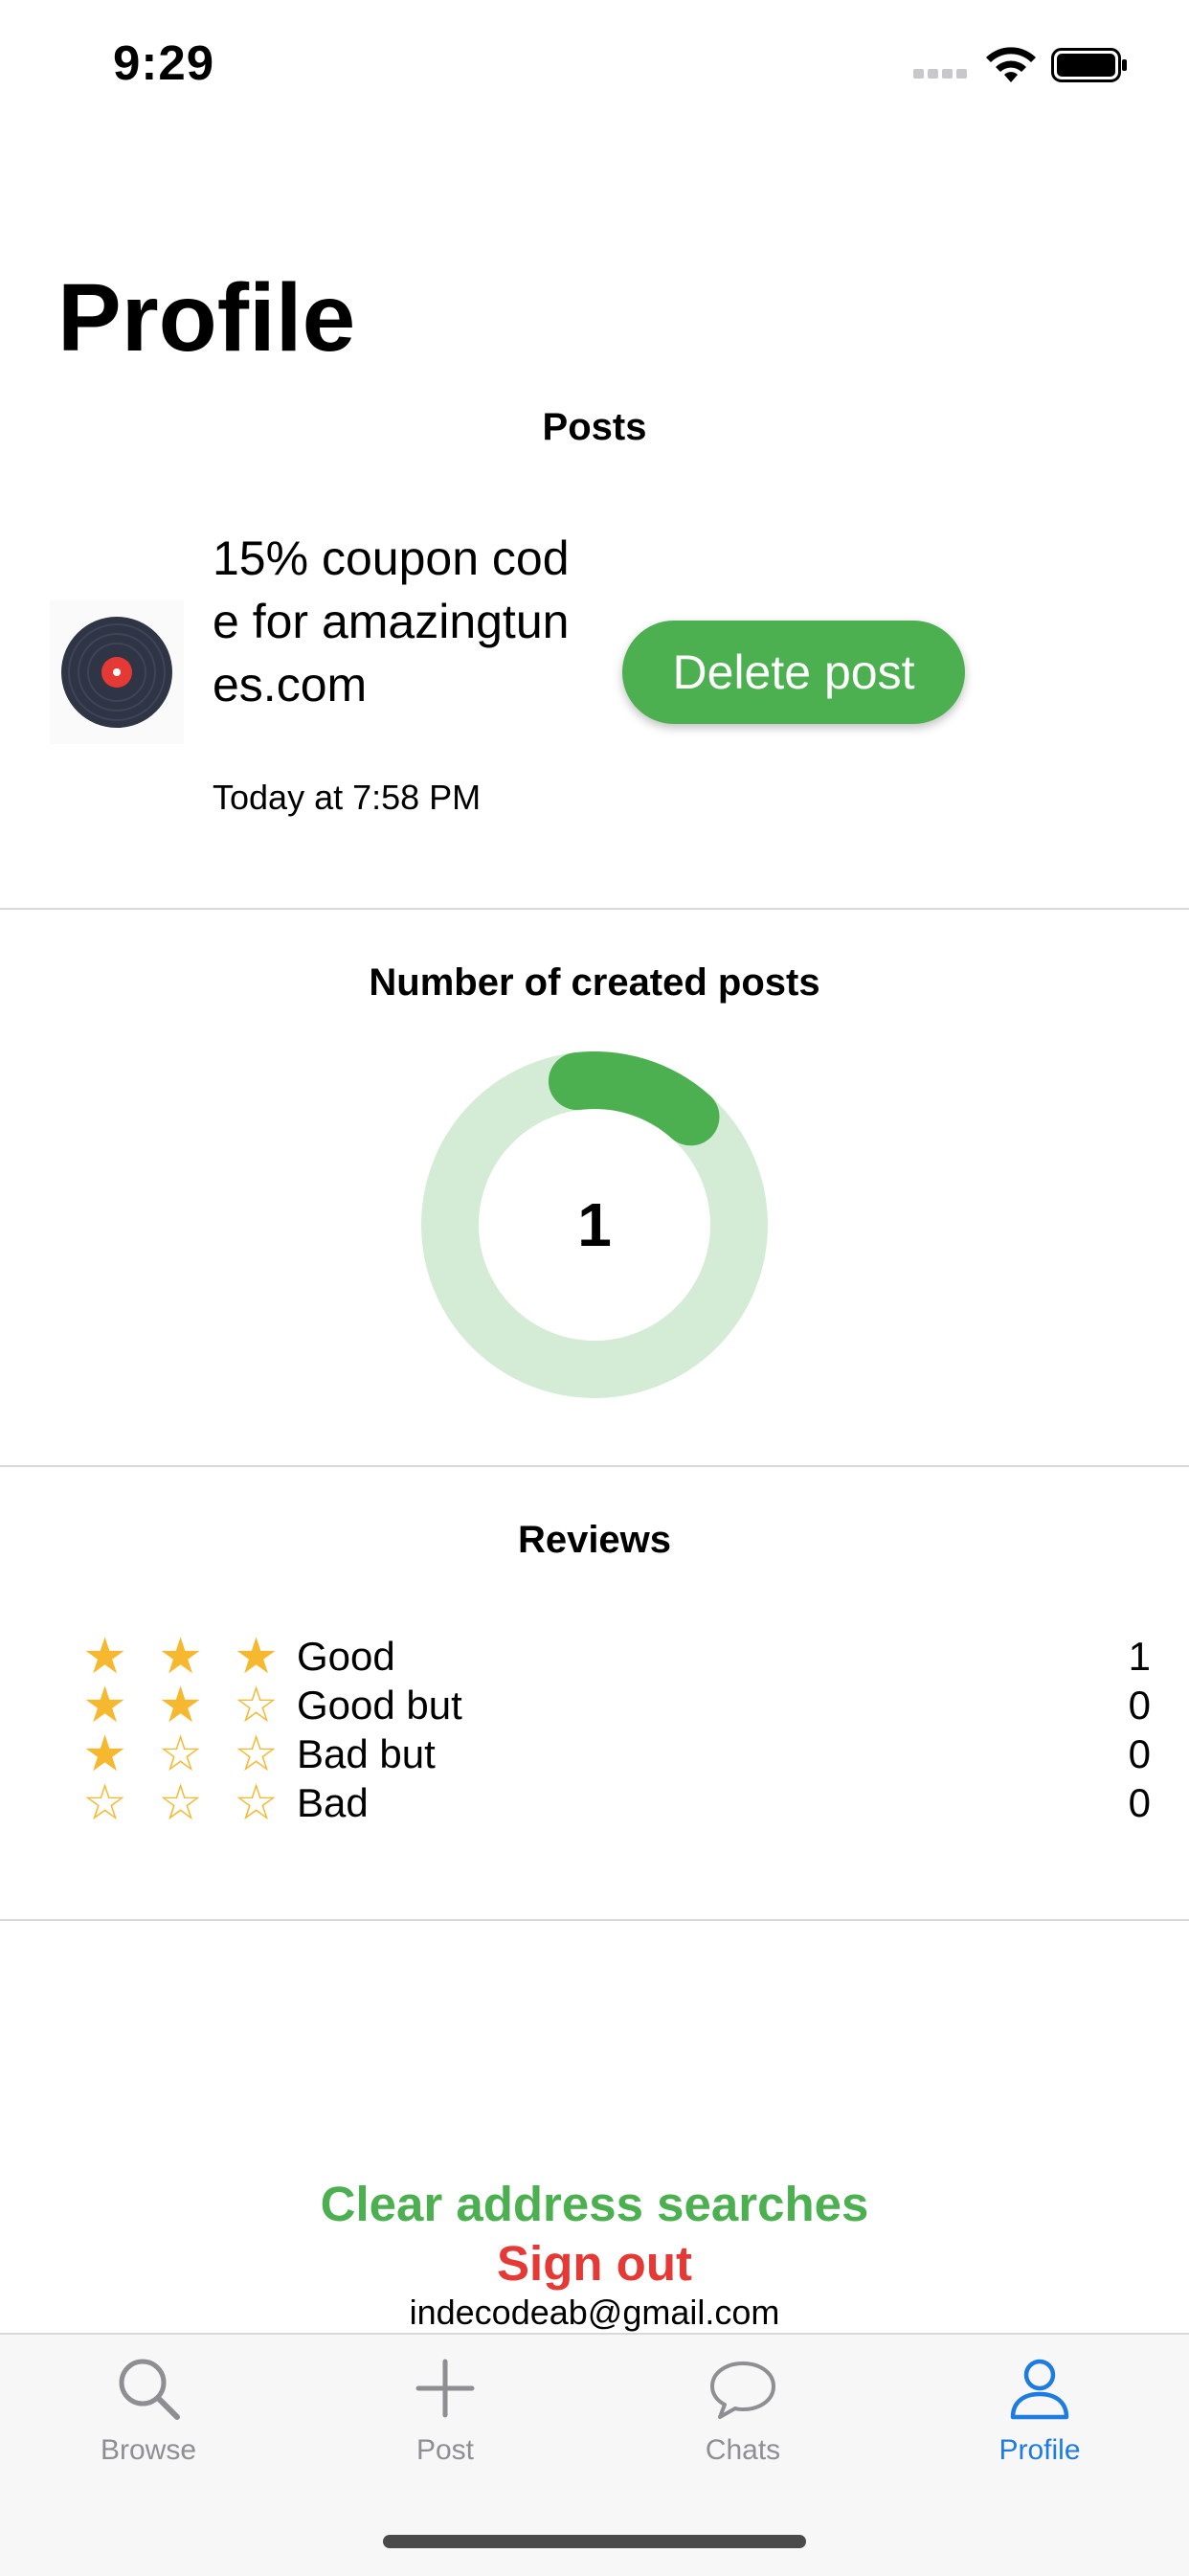 The width and height of the screenshot is (1189, 2576). Describe the element at coordinates (164, 62) in the screenshot. I see `status-time: 9:29` at that location.